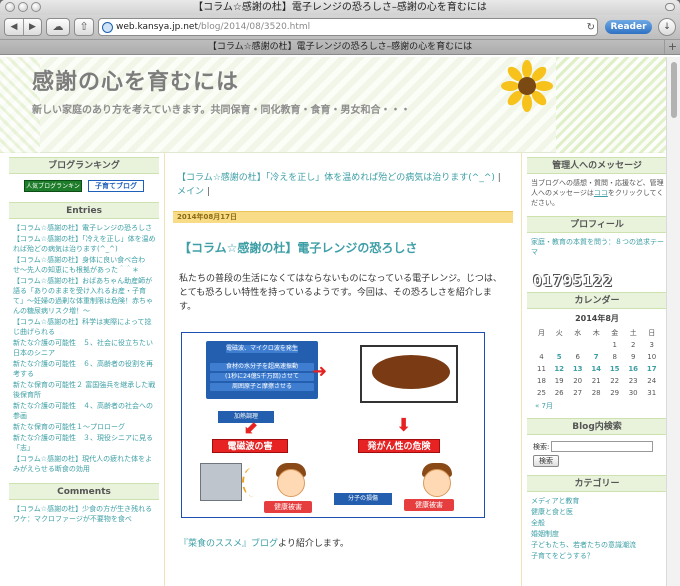 The image size is (680, 586). What do you see at coordinates (135, 80) in the screenshot?
I see `site-title: 感謝の心を育むには` at bounding box center [135, 80].